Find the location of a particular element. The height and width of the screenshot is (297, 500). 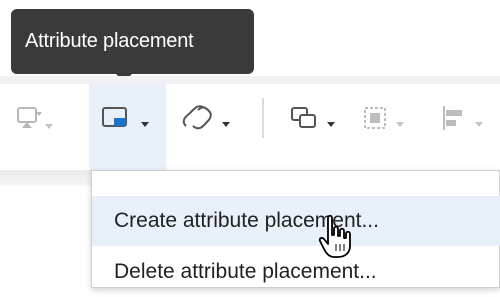

link-icon is located at coordinates (206, 117).